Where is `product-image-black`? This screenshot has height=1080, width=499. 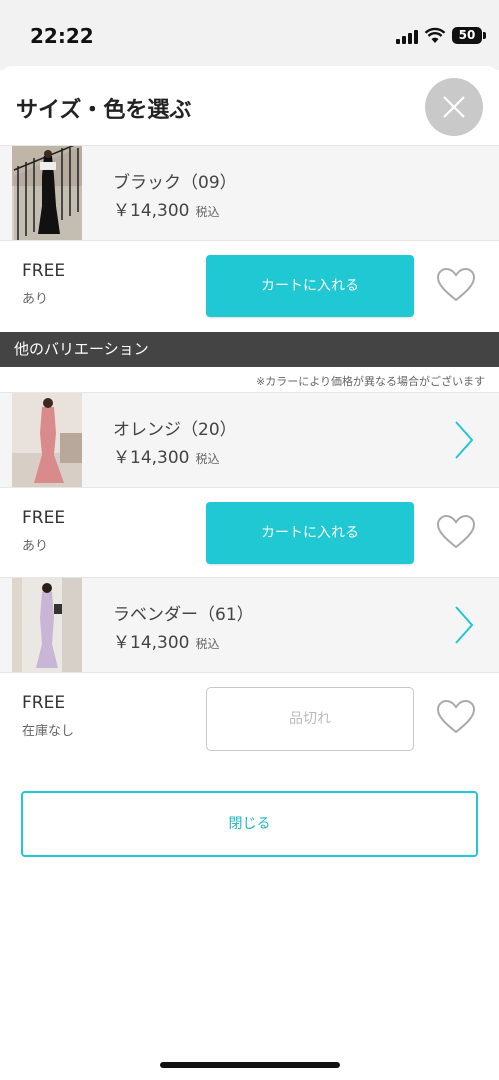
product-image-black is located at coordinates (47, 193).